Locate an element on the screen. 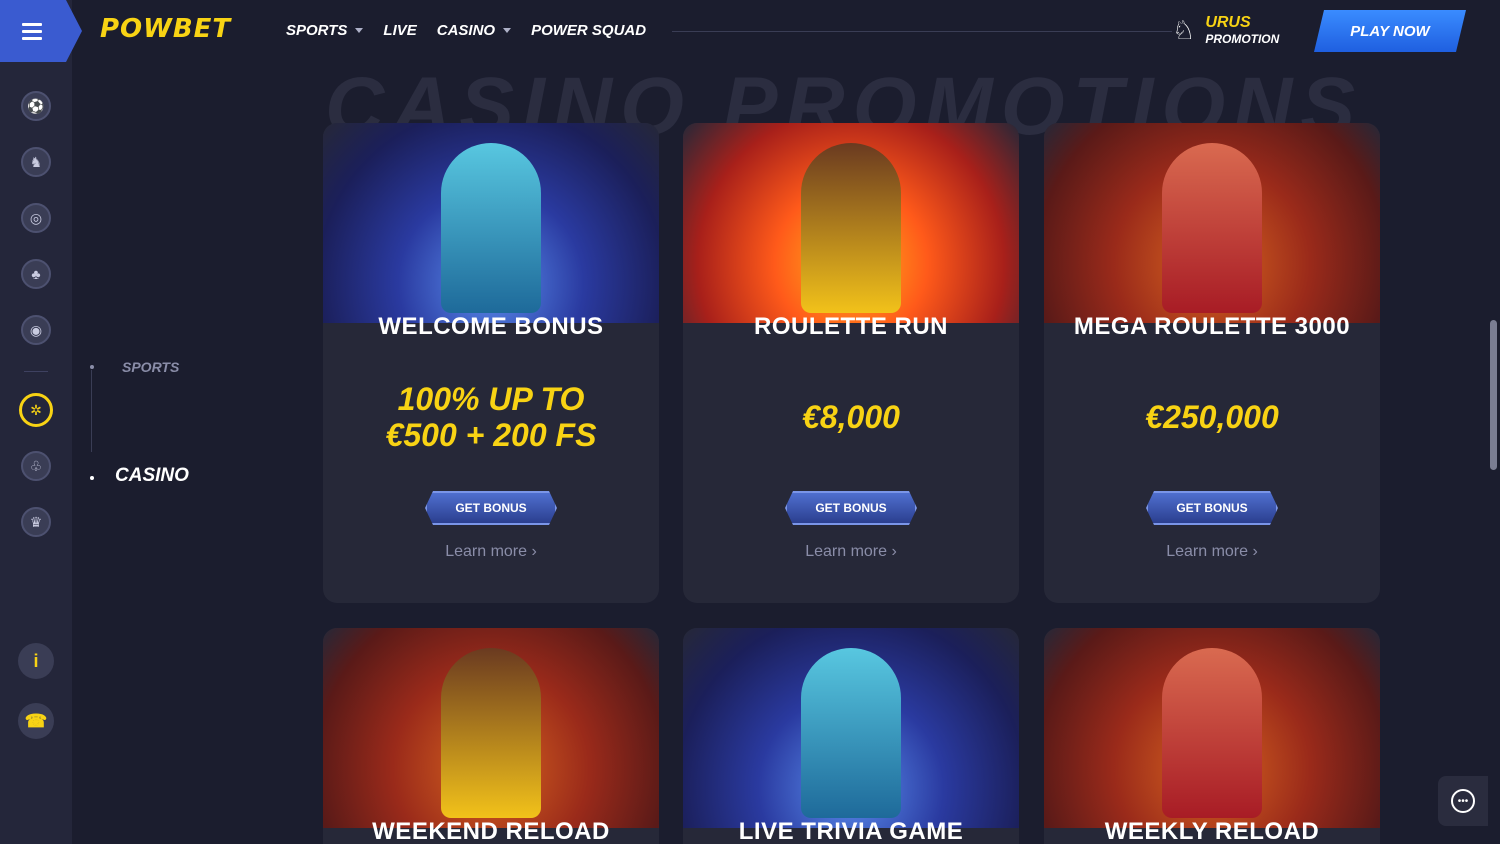 The image size is (1500, 844). info-glyph: i is located at coordinates (36, 660).